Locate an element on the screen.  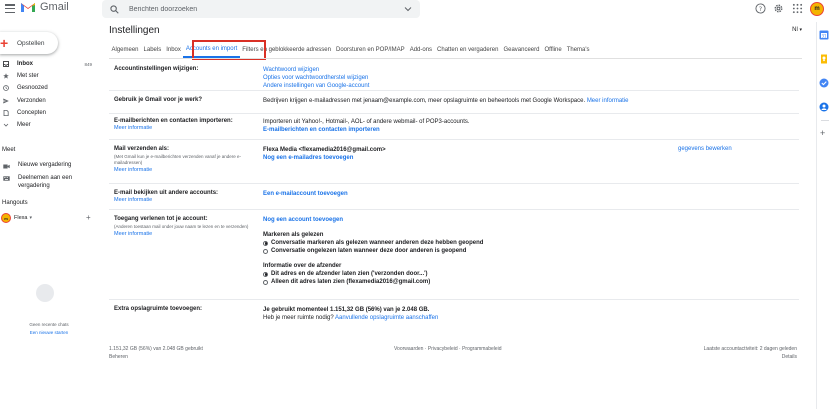
get-addons-icon: + is located at coordinates (822, 133).